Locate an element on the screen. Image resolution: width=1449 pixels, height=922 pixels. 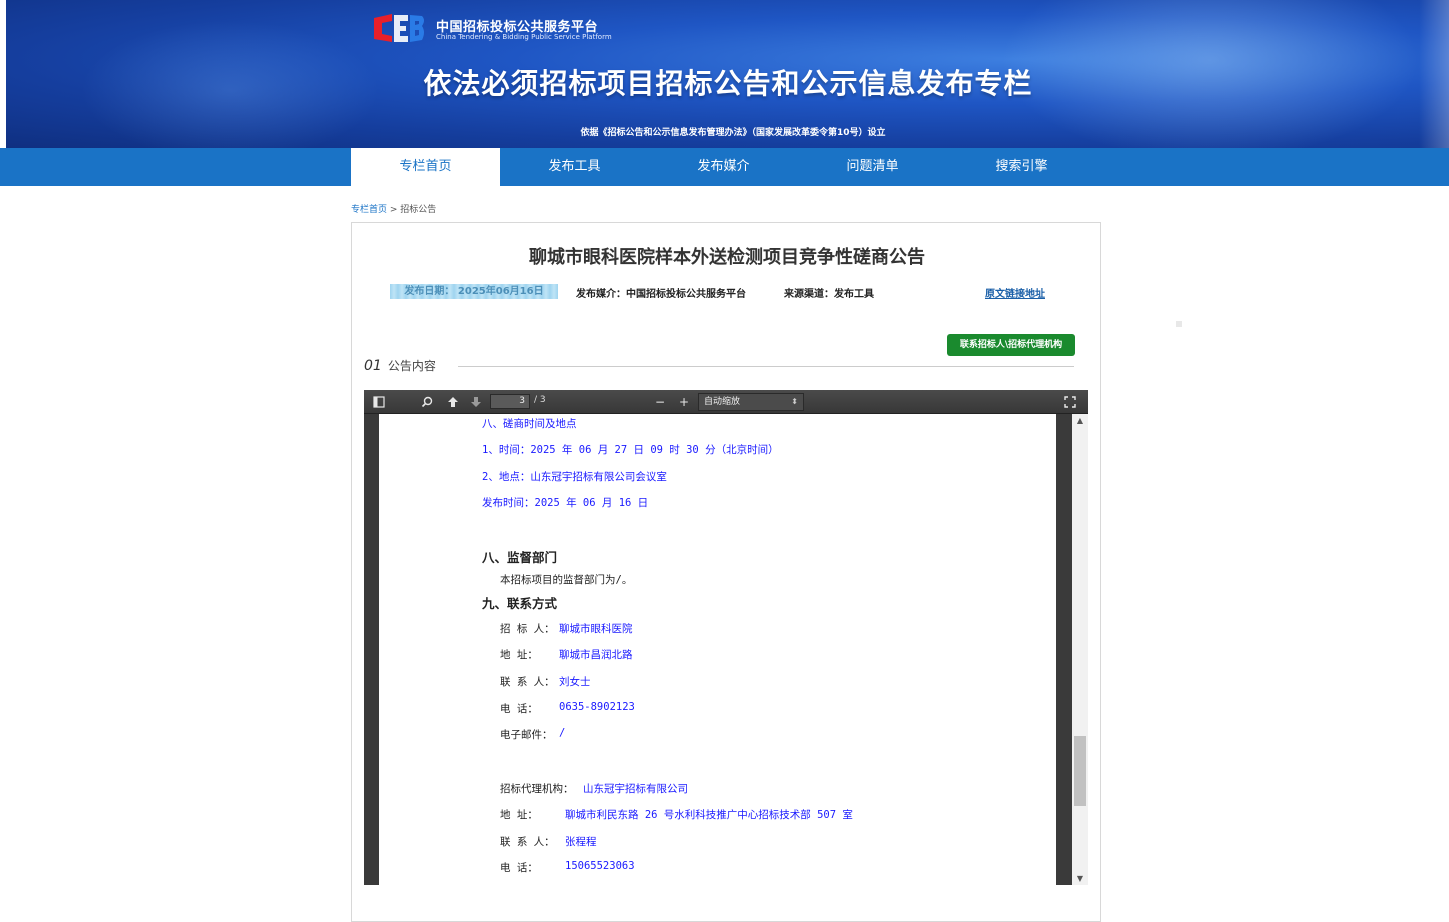
pdf-value: 山东冠宇招标有限公司 is located at coordinates (635, 789).